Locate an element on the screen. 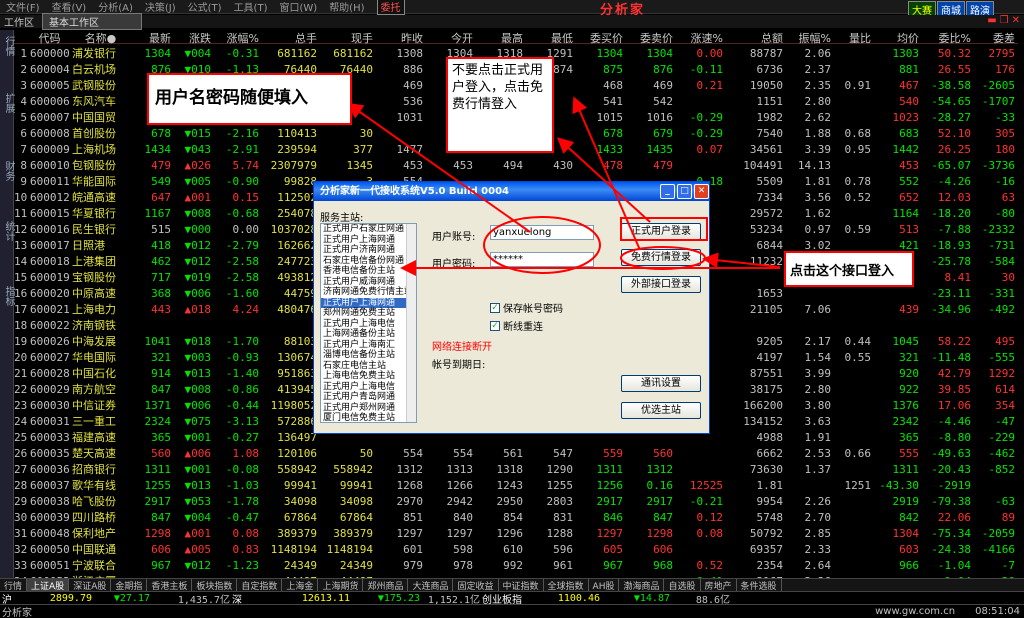  menu-item: 决策(J) is located at coordinates (160, 7).